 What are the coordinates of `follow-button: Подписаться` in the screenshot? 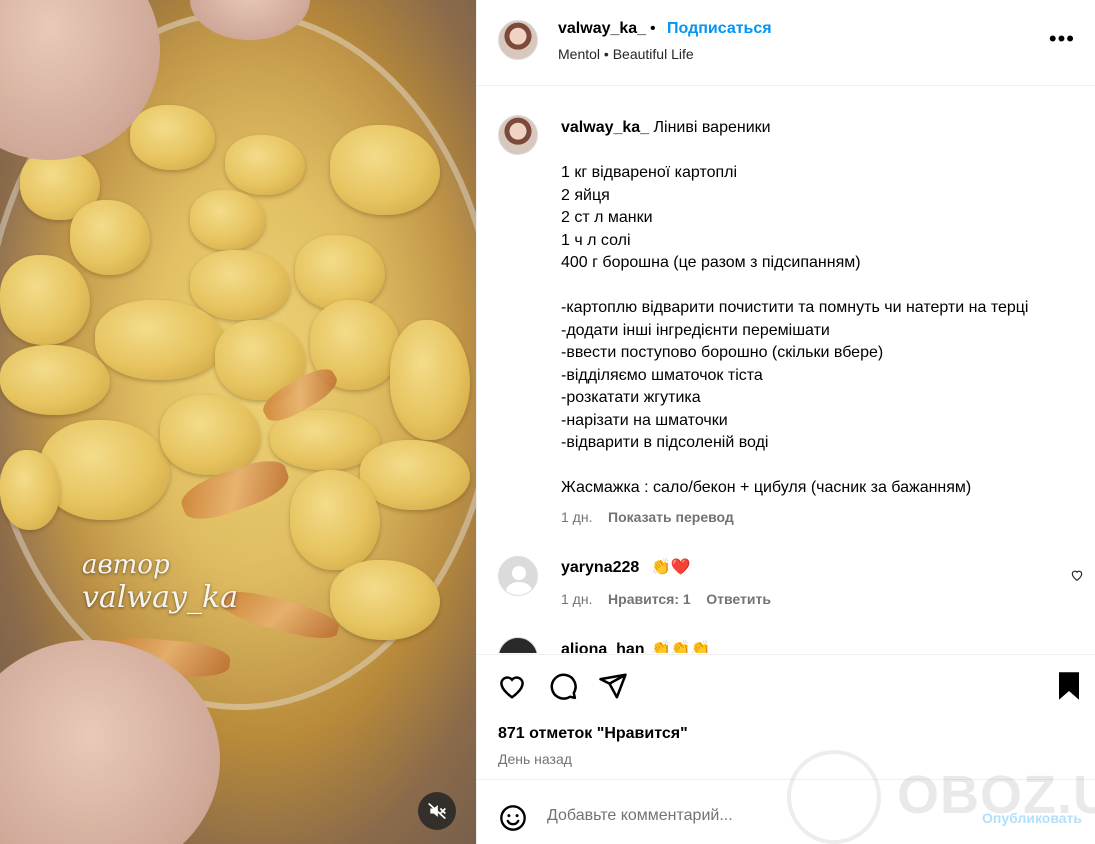 It's located at (719, 29).